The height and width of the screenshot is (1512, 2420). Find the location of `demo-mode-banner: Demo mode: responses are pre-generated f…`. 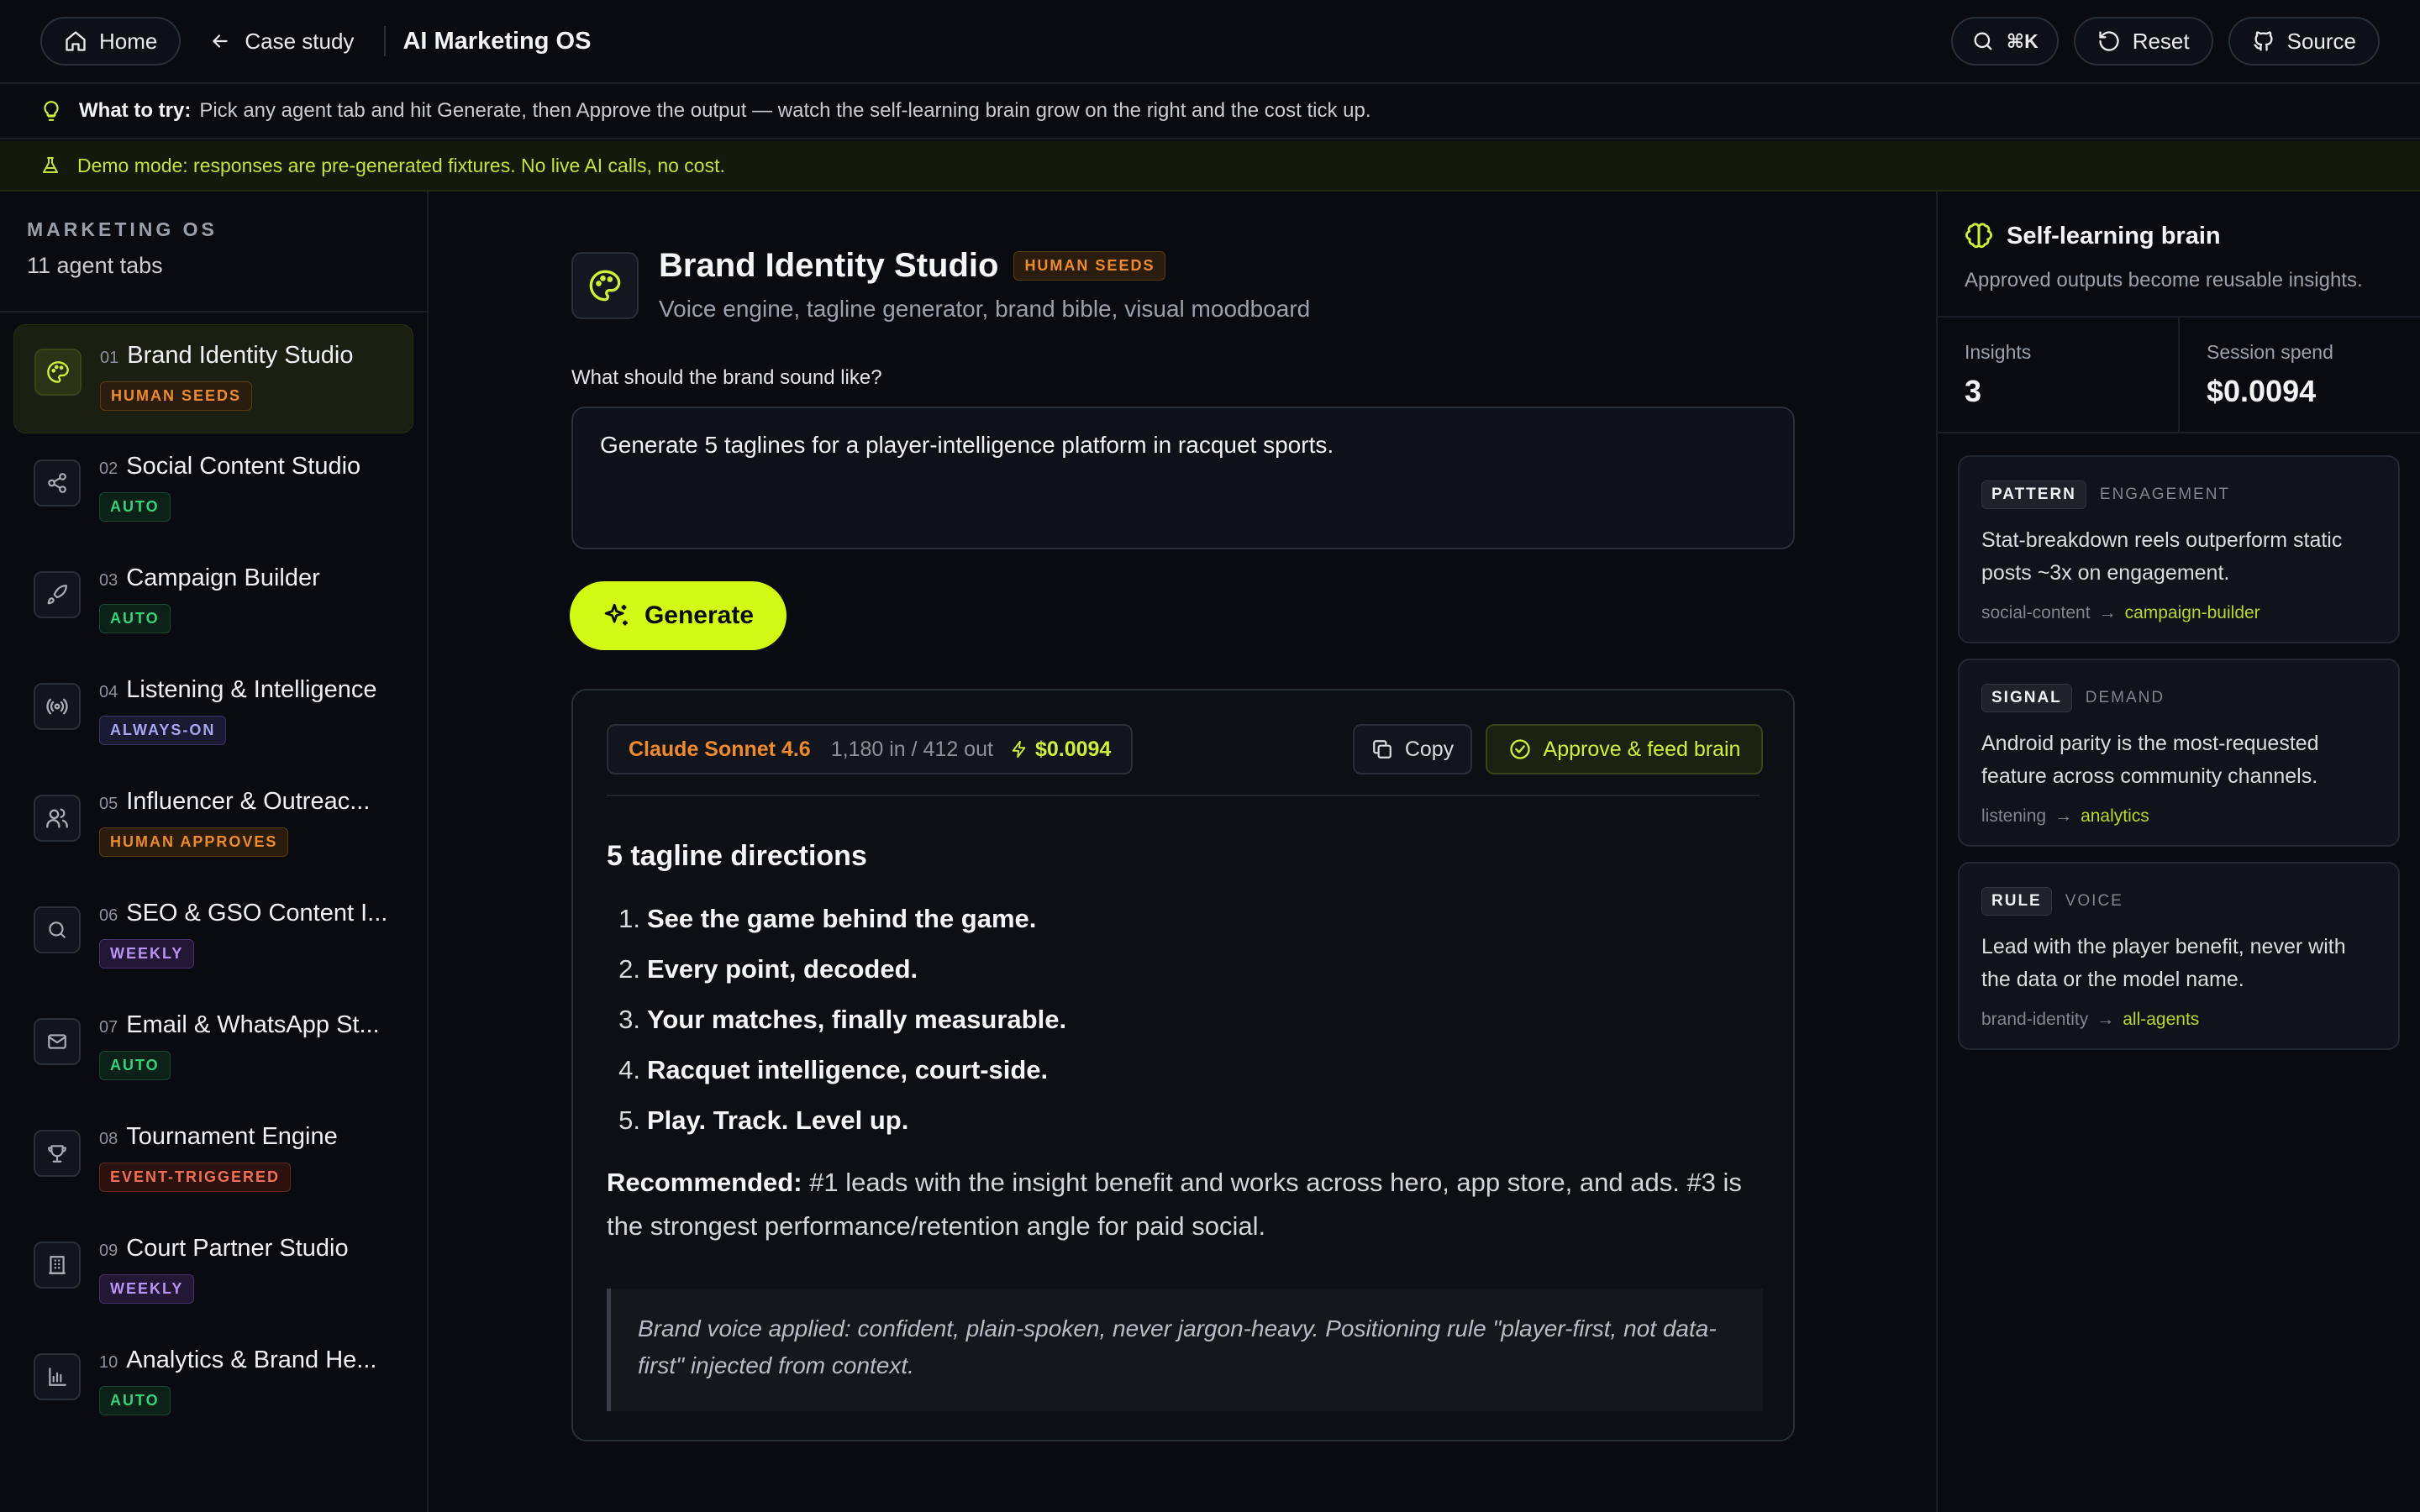

demo-mode-banner: Demo mode: responses are pre-generated f… is located at coordinates (1210, 166).